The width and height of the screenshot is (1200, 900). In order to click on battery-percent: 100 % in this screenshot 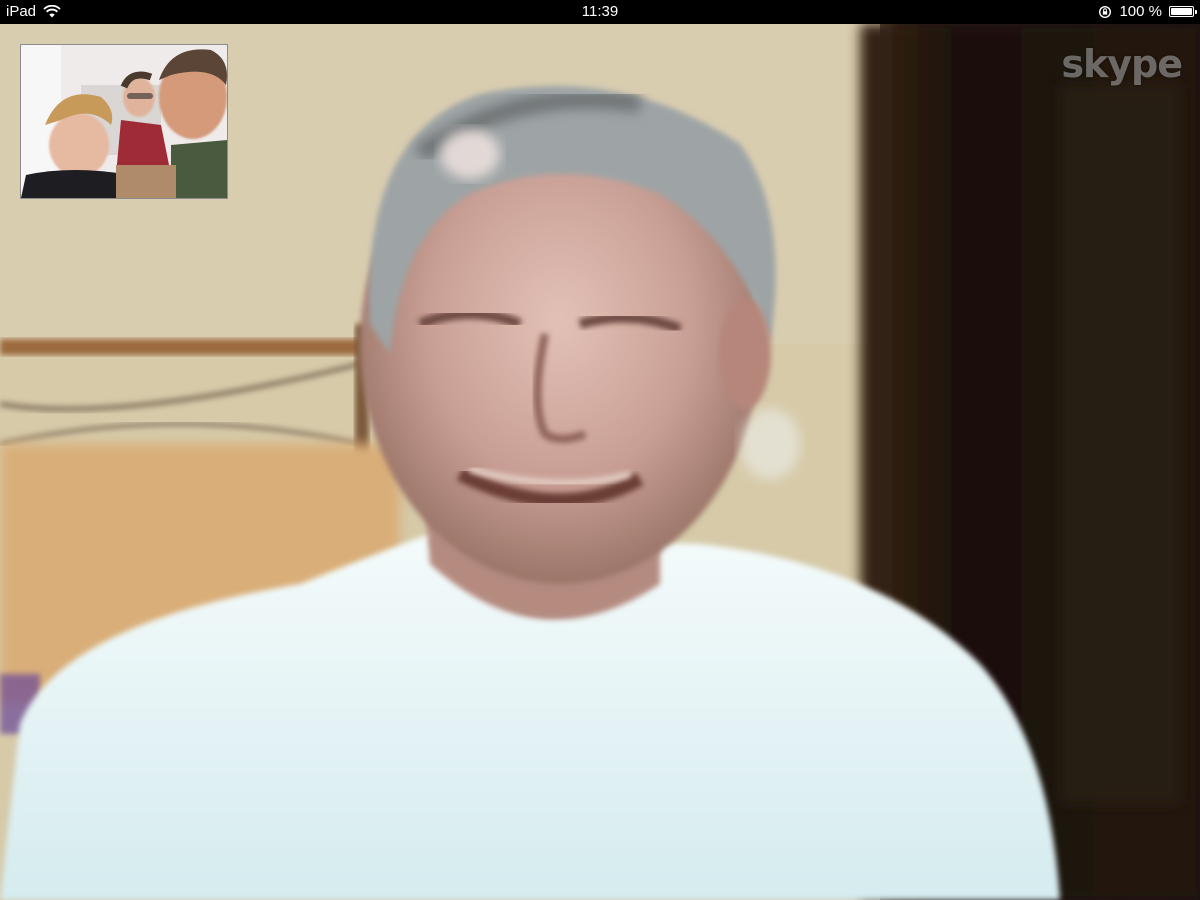, I will do `click(1140, 11)`.